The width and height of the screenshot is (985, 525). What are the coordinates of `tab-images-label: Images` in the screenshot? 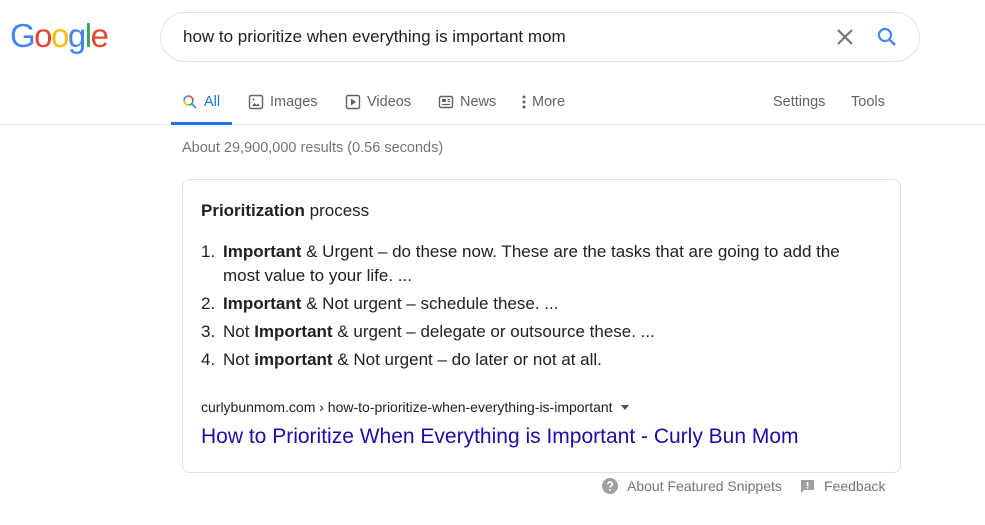 It's located at (294, 102).